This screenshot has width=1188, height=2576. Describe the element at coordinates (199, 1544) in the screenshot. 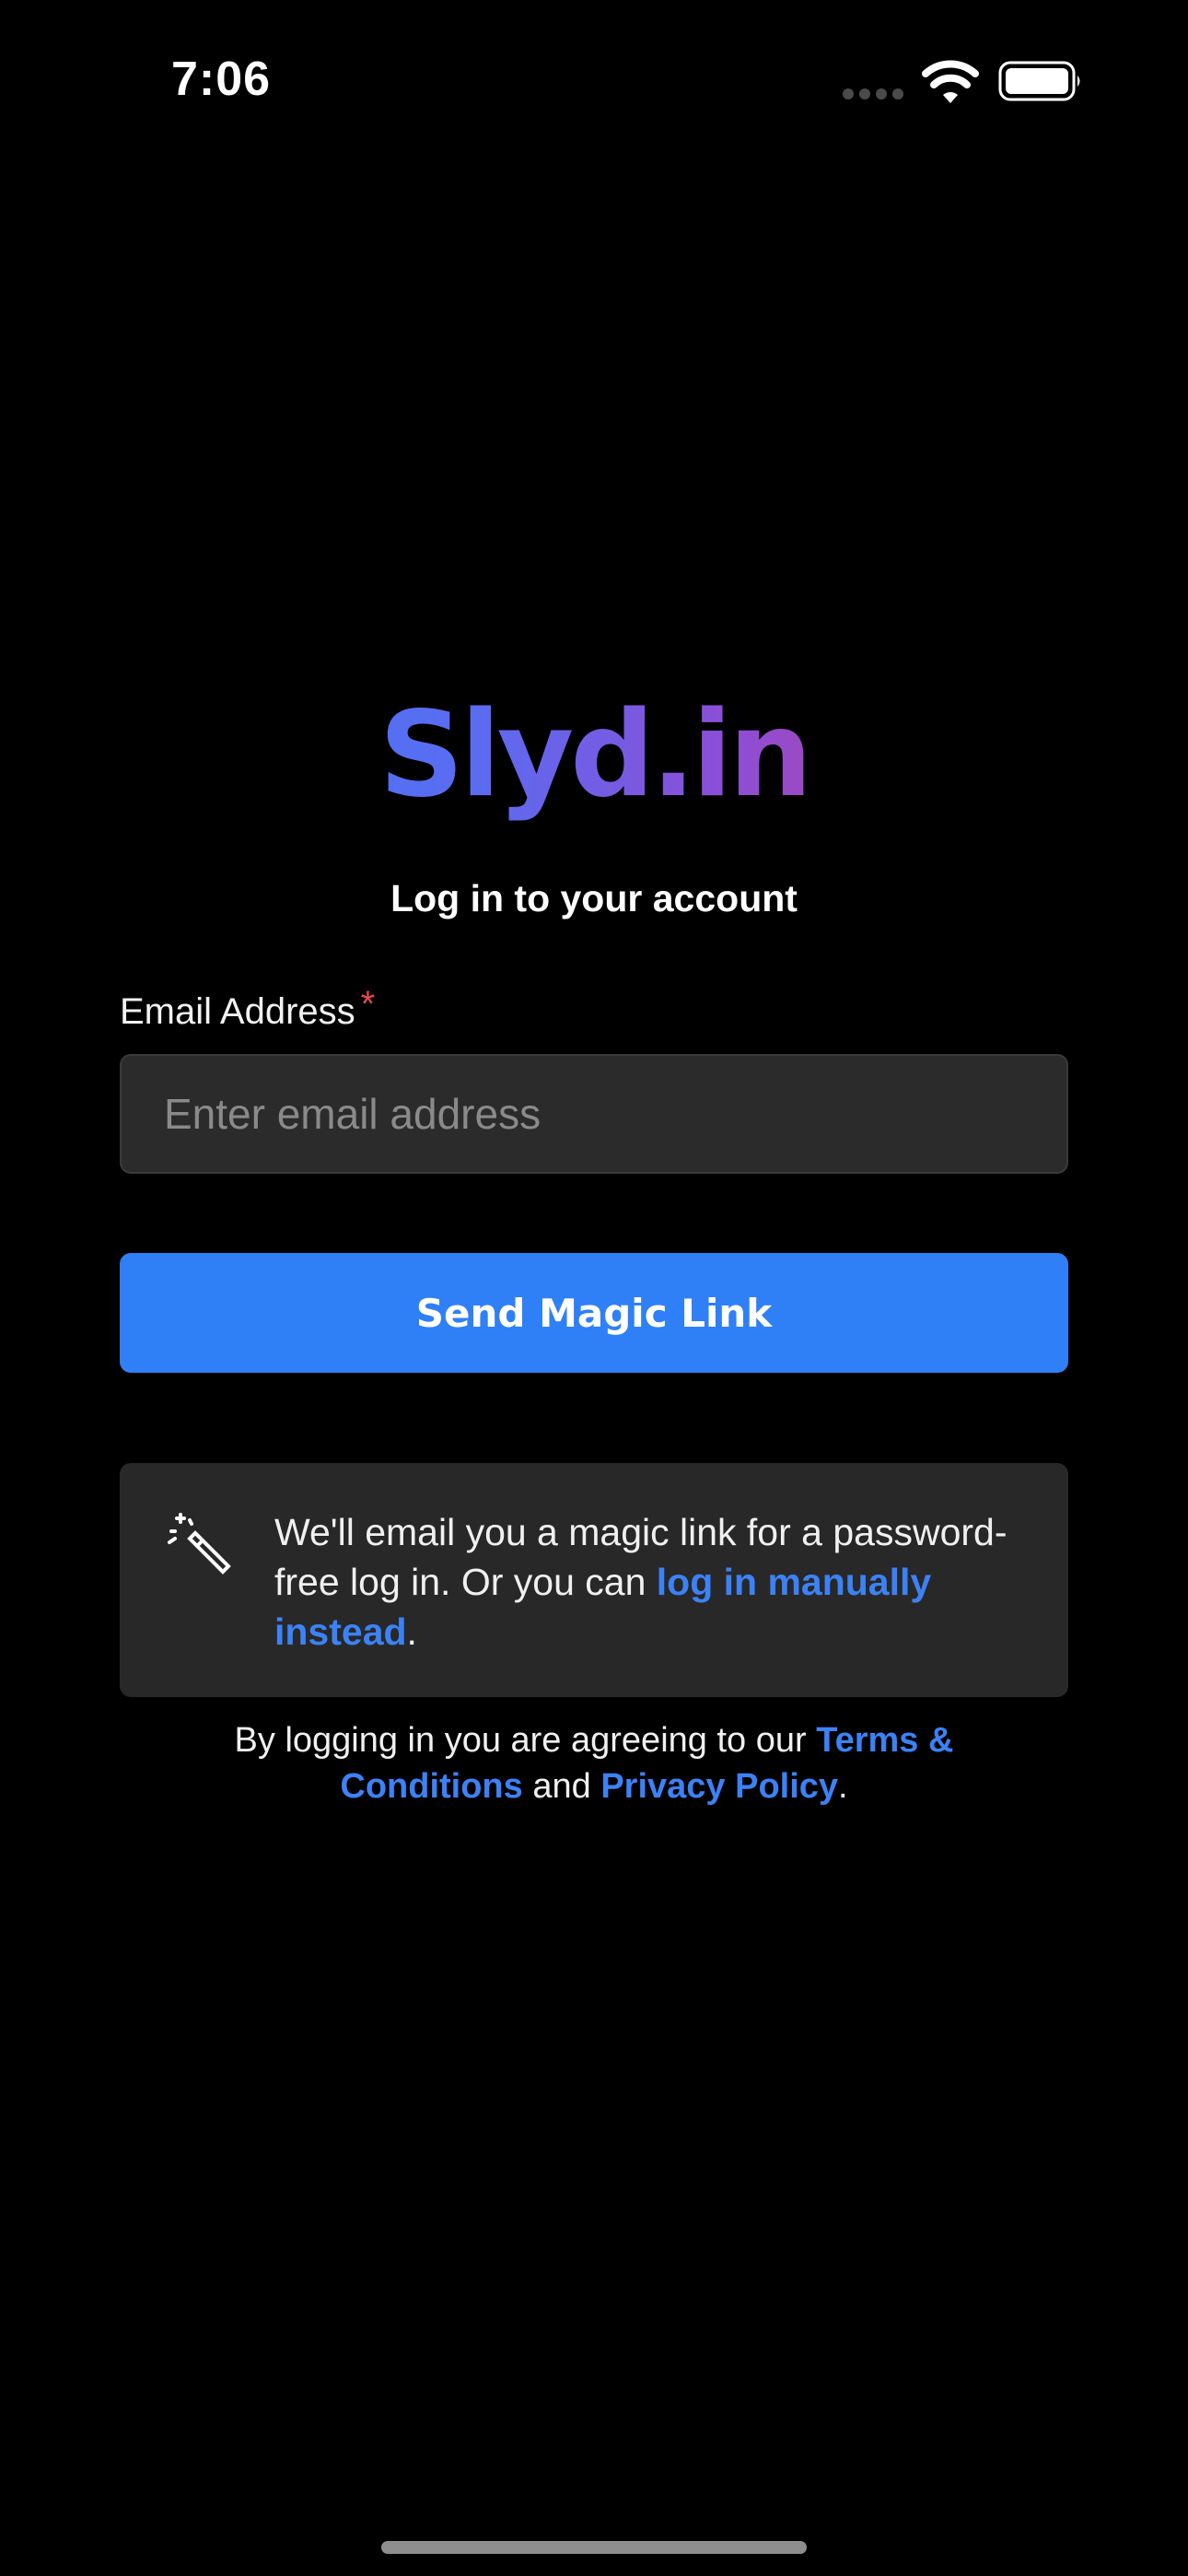

I see `magic-wand-icon` at that location.